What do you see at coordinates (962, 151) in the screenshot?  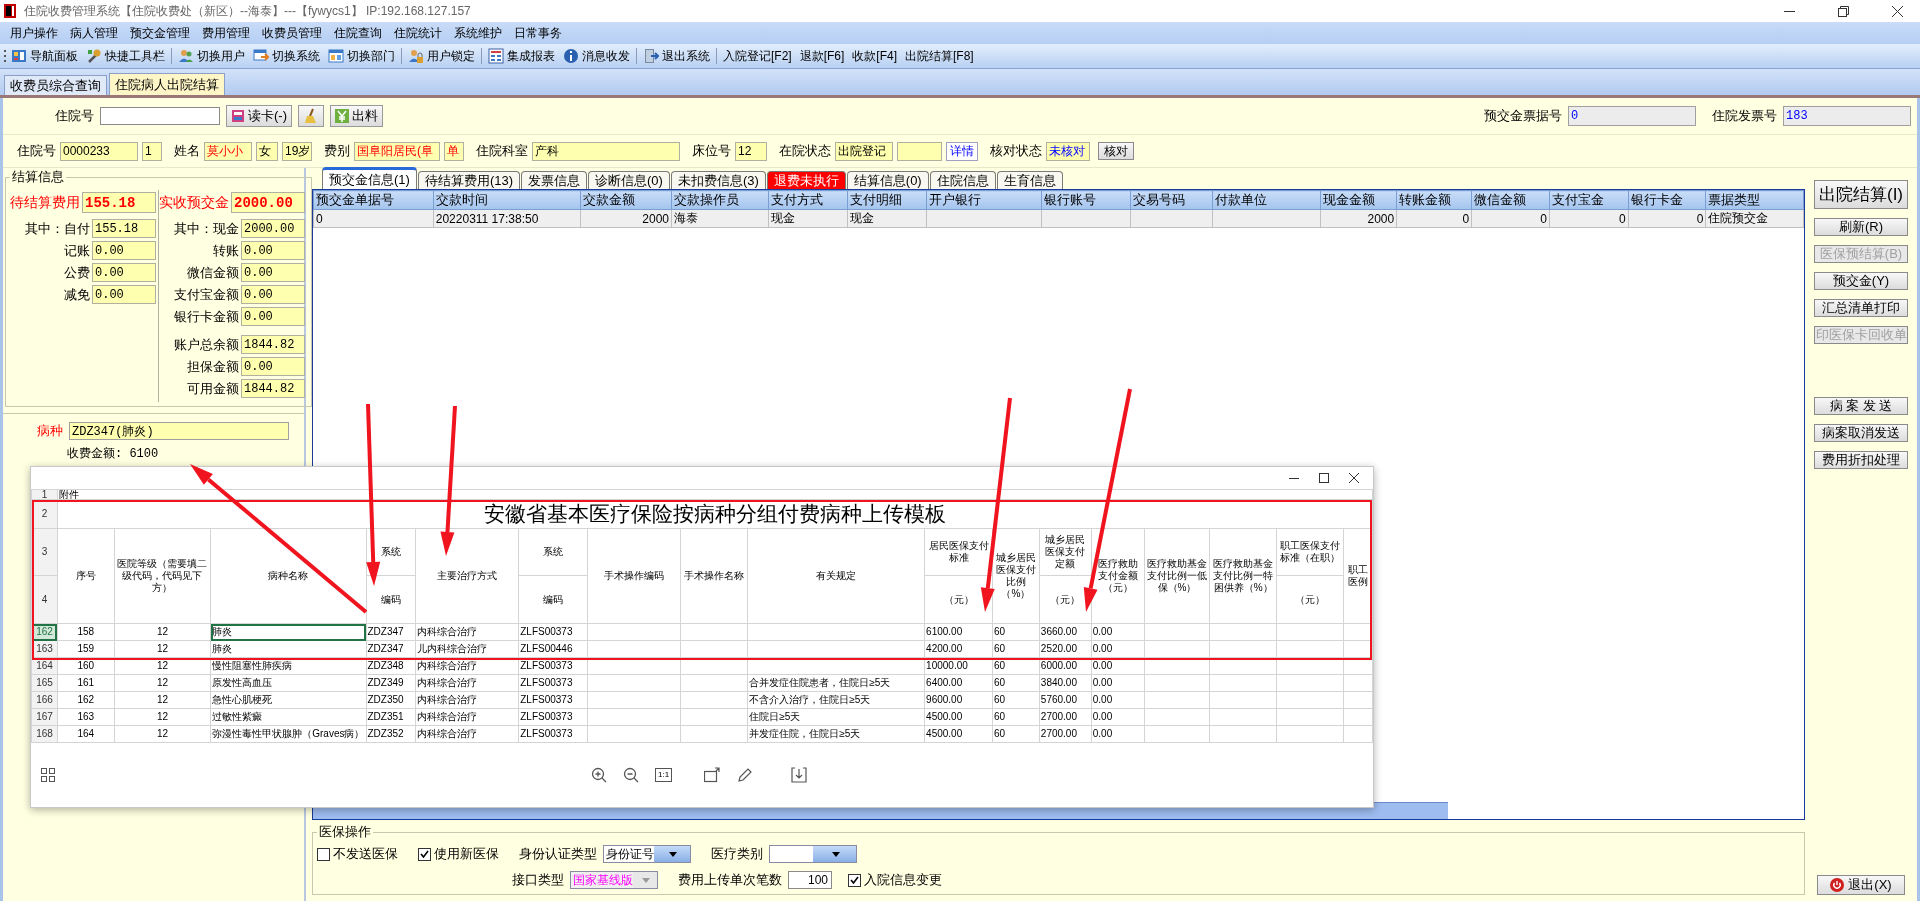 I see `details-link: 详情` at bounding box center [962, 151].